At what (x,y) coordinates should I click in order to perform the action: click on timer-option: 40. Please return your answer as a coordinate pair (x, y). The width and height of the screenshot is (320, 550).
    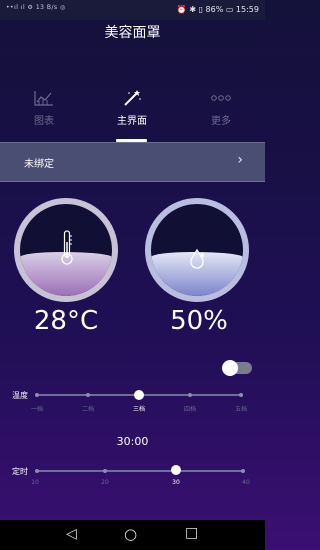
    Looking at the image, I should click on (246, 482).